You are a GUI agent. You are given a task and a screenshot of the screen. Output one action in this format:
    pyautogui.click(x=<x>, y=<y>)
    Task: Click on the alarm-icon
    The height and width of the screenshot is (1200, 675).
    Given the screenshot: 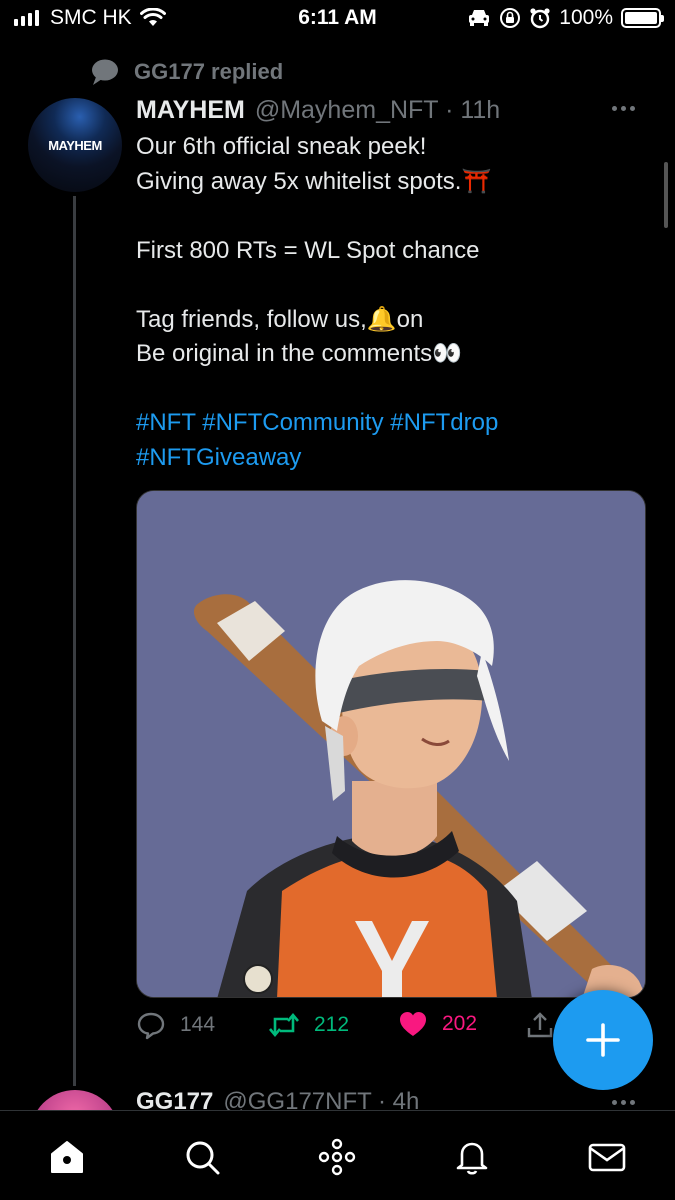 What is the action you would take?
    pyautogui.click(x=540, y=18)
    